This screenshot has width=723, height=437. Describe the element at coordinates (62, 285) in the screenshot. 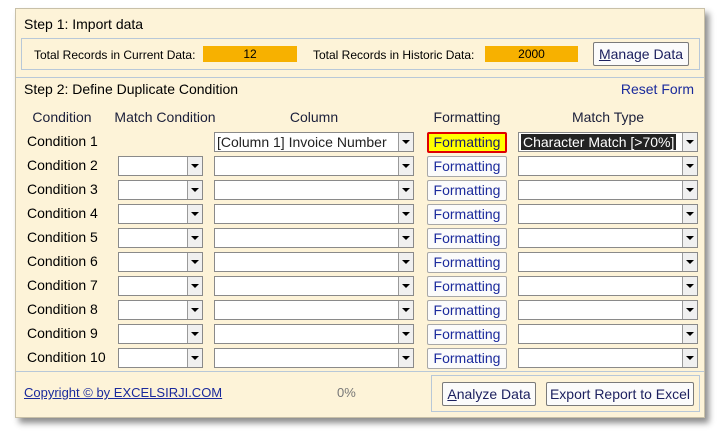

I see `condition-label: Condition 7` at that location.